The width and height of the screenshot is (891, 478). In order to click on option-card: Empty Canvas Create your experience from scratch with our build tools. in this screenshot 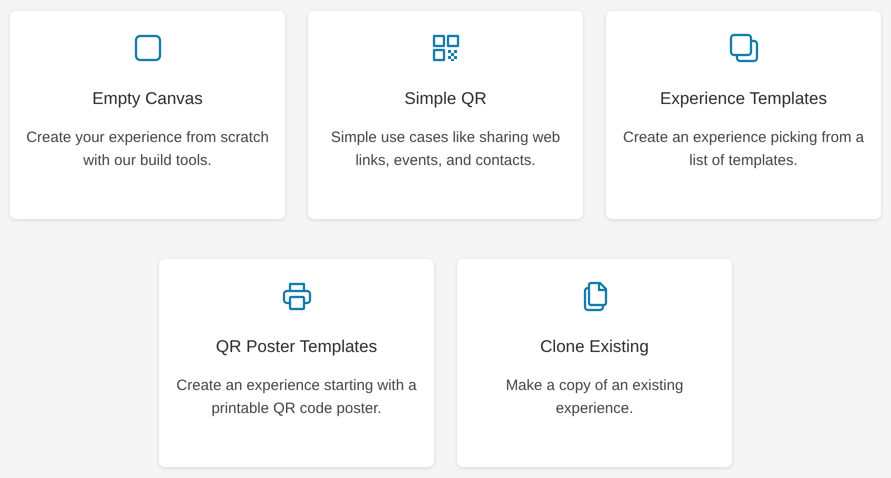, I will do `click(147, 115)`.